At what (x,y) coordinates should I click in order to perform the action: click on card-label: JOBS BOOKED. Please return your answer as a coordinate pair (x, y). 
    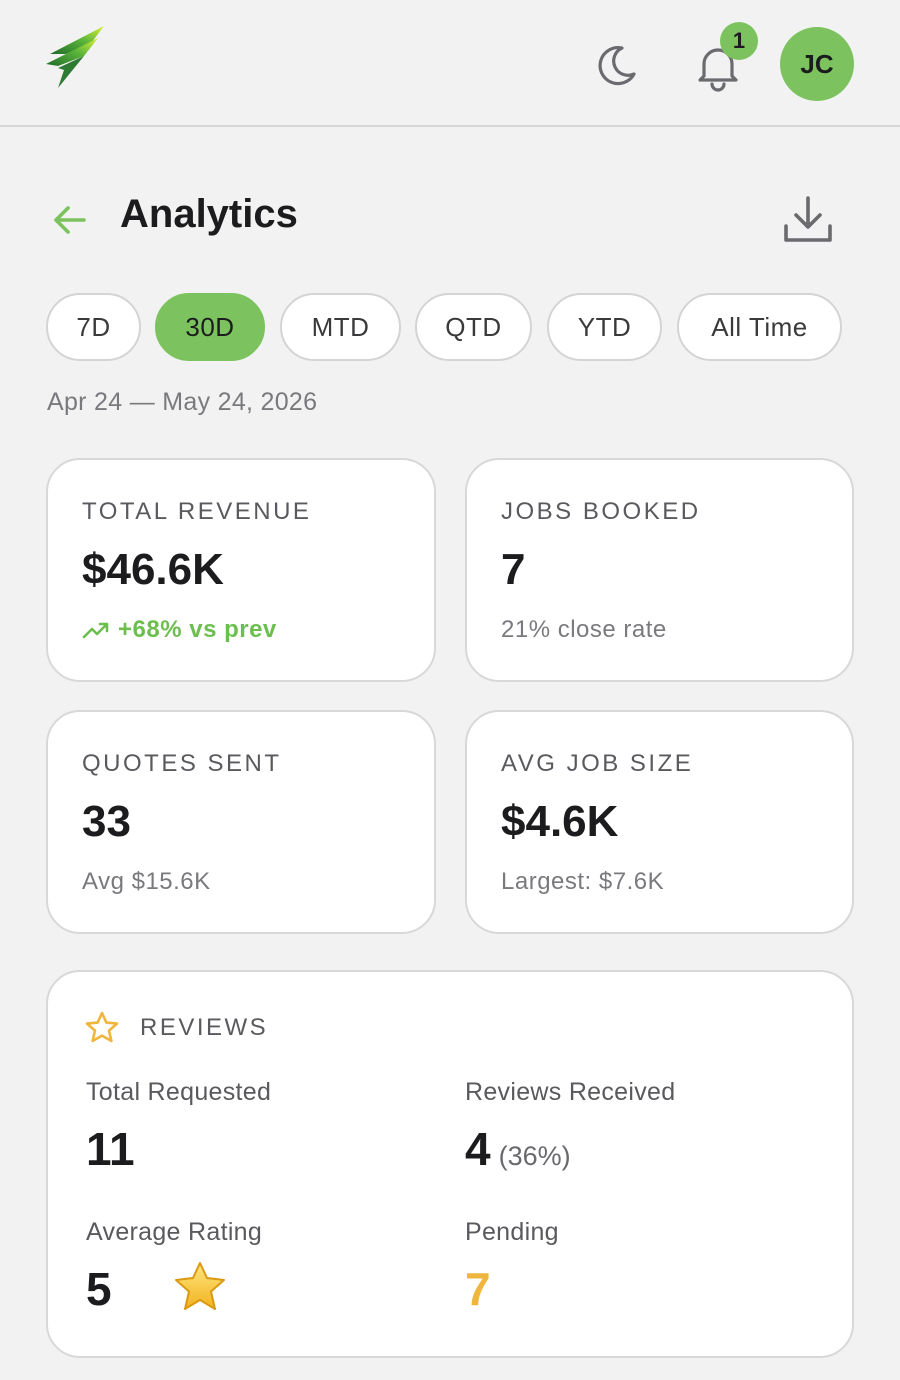
    Looking at the image, I should click on (601, 511).